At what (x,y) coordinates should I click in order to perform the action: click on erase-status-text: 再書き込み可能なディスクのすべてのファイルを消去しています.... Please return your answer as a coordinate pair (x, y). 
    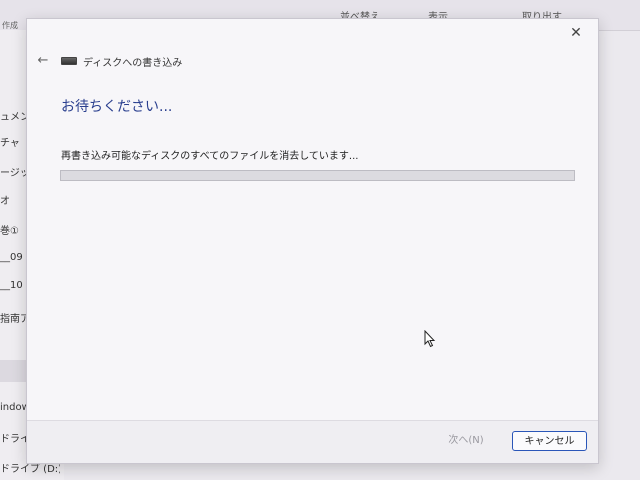
    Looking at the image, I should click on (210, 156).